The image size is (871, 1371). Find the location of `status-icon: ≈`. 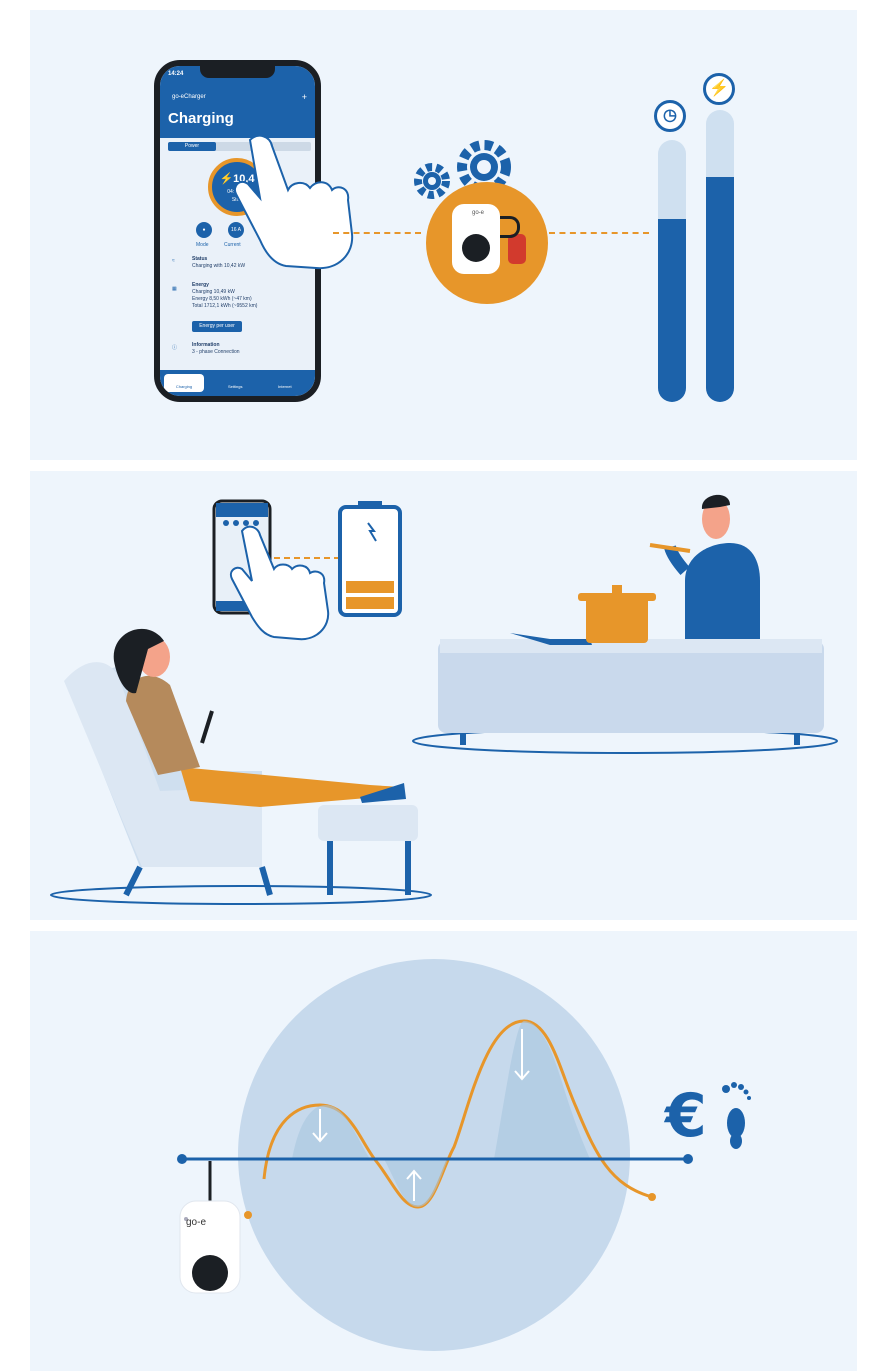

status-icon: ≈ is located at coordinates (173, 261).